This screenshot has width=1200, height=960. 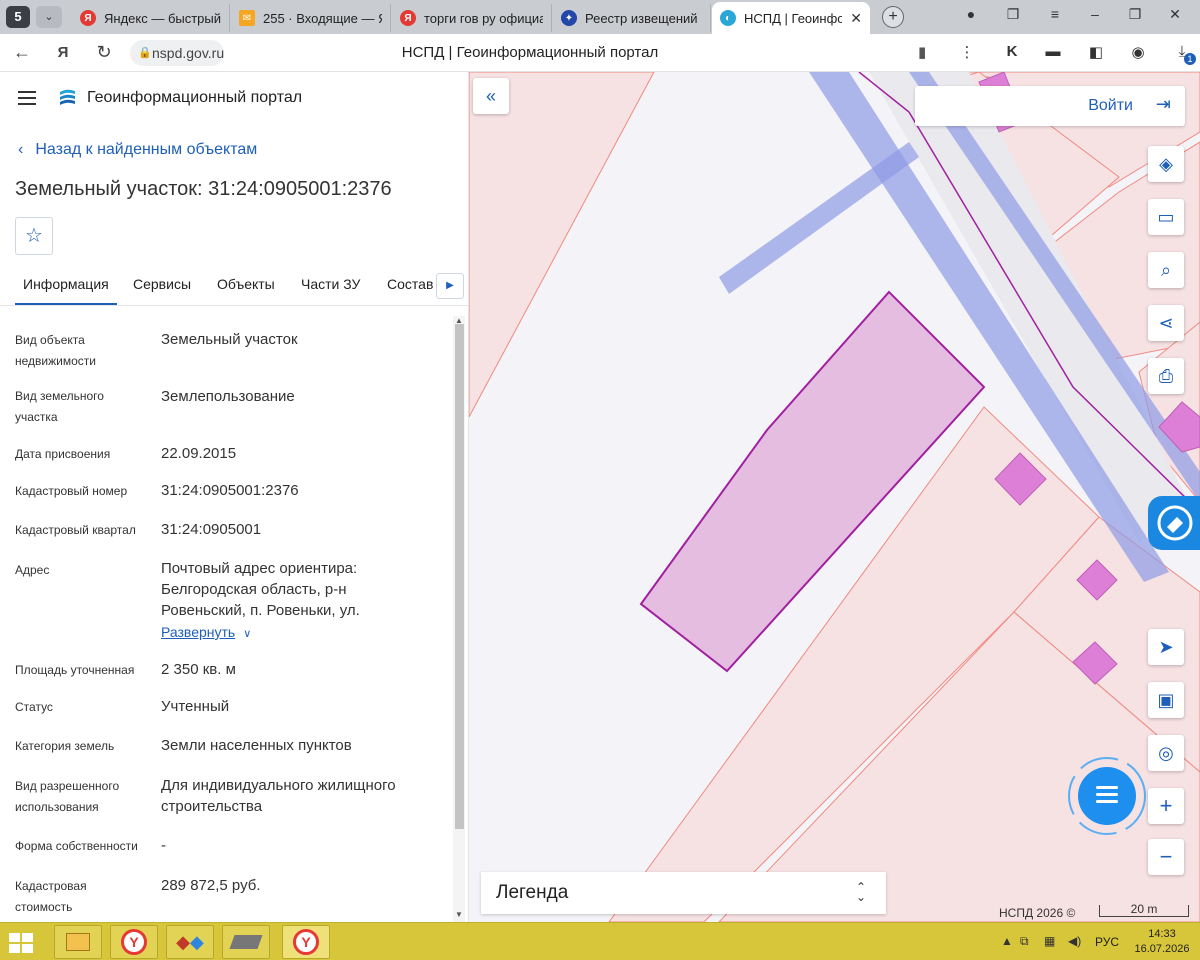 What do you see at coordinates (562, 245) in the screenshot?
I see `parcel` at bounding box center [562, 245].